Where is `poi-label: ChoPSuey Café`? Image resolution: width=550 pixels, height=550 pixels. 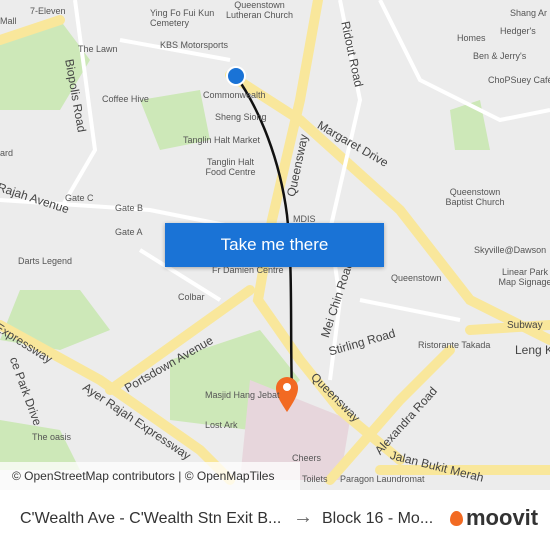 poi-label: ChoPSuey Café is located at coordinates (519, 80).